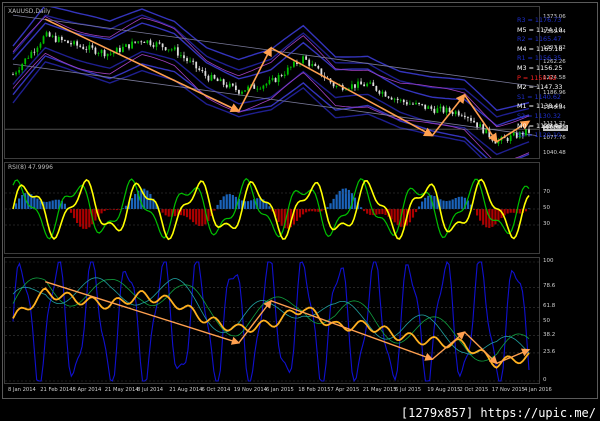  I want to click on pivot-label: S1 = 1140.62, so click(539, 96).